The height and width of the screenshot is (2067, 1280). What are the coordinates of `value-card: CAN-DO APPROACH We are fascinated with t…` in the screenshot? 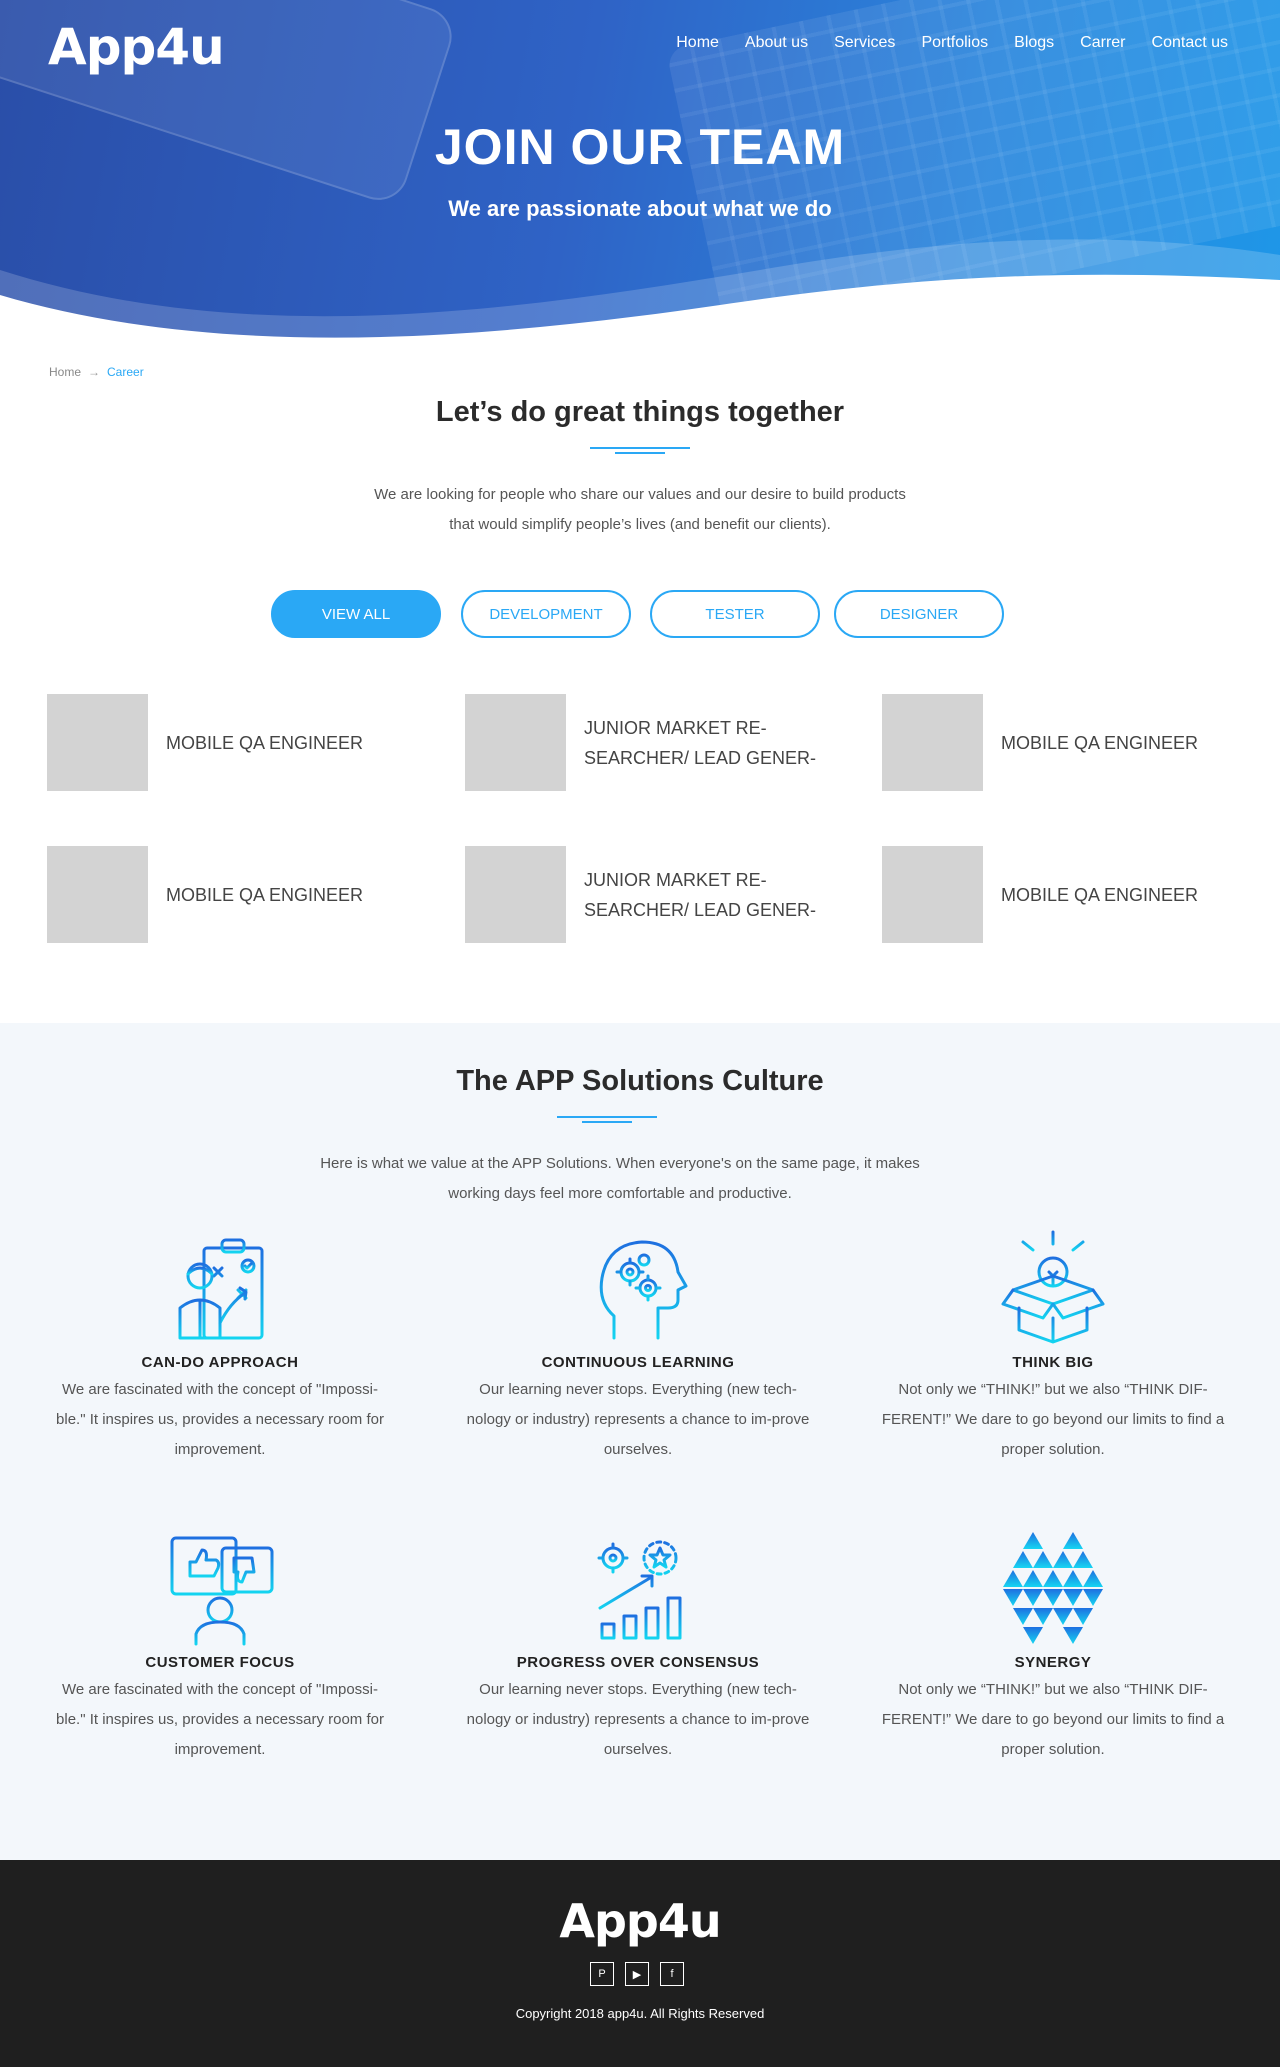 It's located at (220, 1346).